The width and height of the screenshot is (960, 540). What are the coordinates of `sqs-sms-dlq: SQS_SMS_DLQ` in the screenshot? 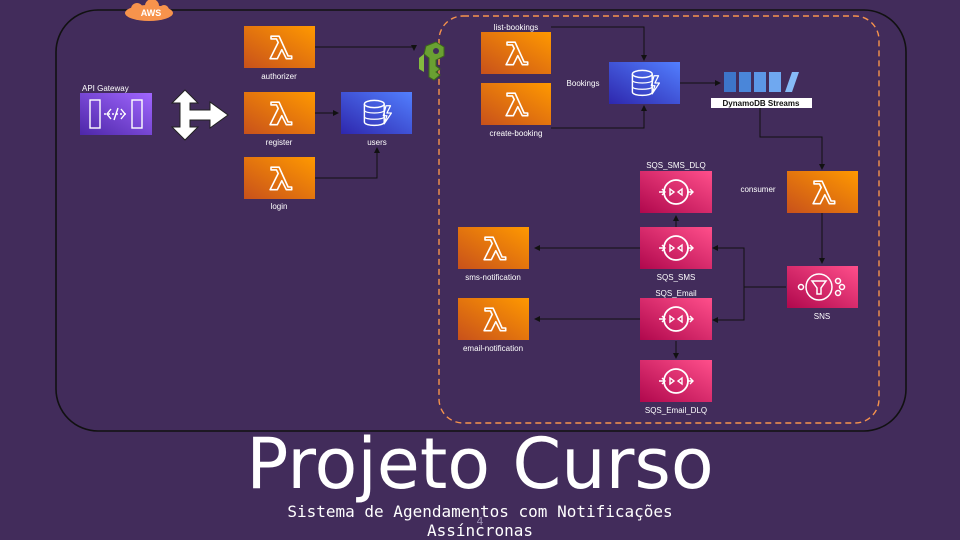 It's located at (676, 187).